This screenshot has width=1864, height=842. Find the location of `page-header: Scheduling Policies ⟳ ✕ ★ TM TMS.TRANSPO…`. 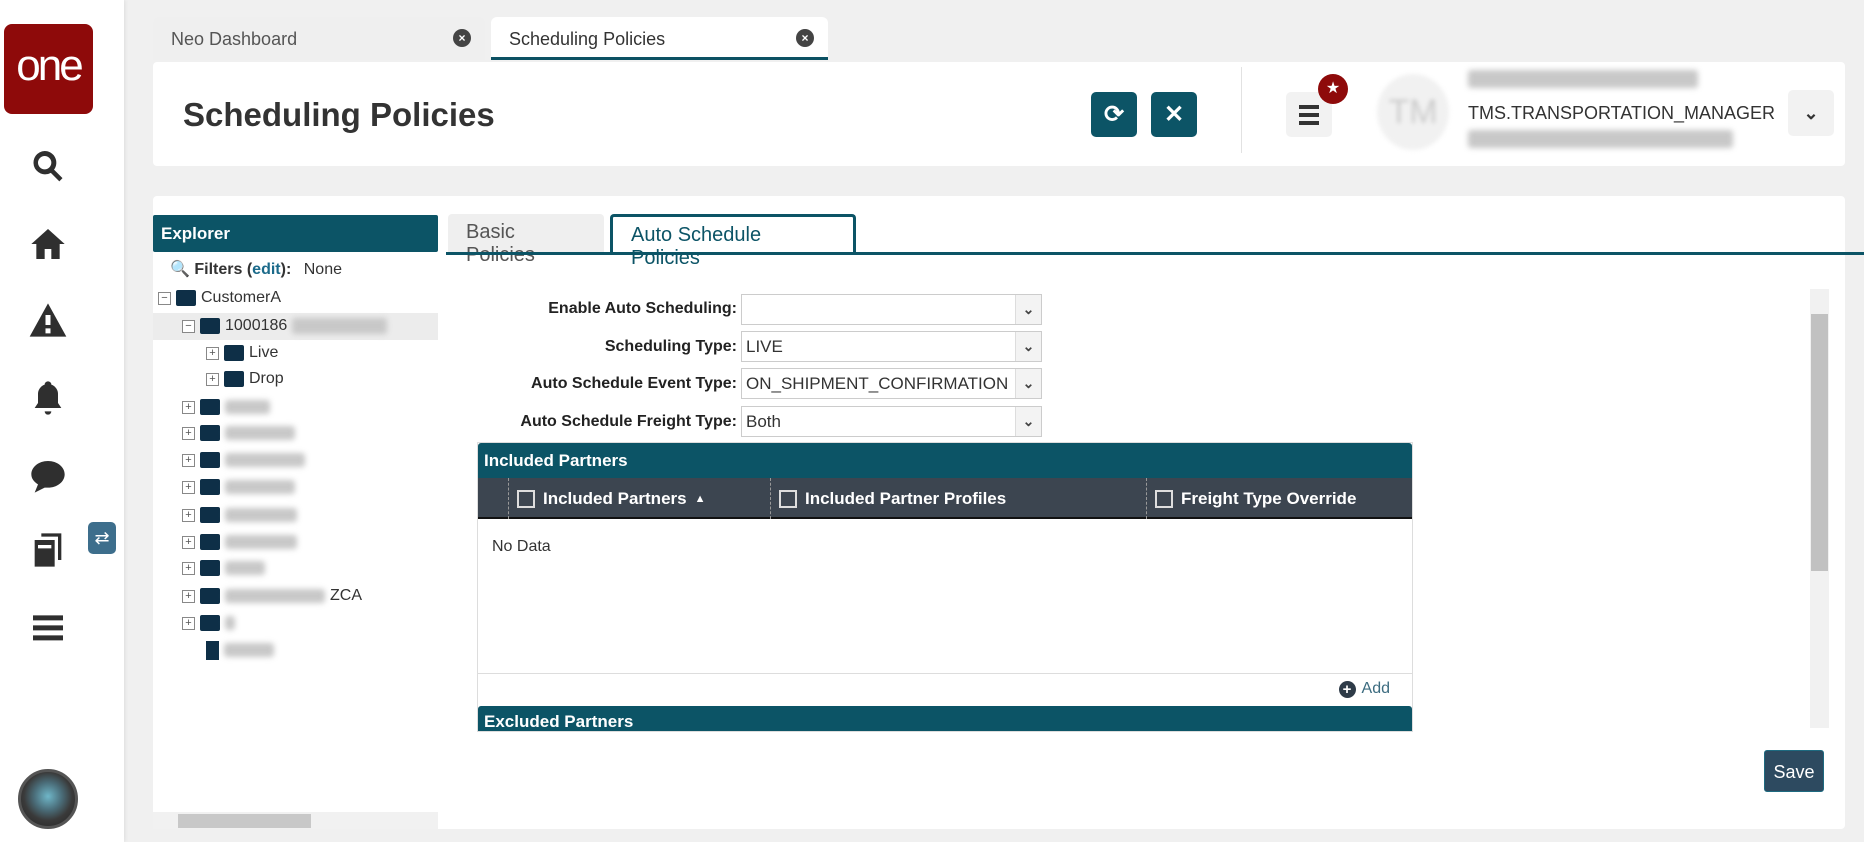

page-header: Scheduling Policies ⟳ ✕ ★ TM TMS.TRANSPO… is located at coordinates (999, 114).